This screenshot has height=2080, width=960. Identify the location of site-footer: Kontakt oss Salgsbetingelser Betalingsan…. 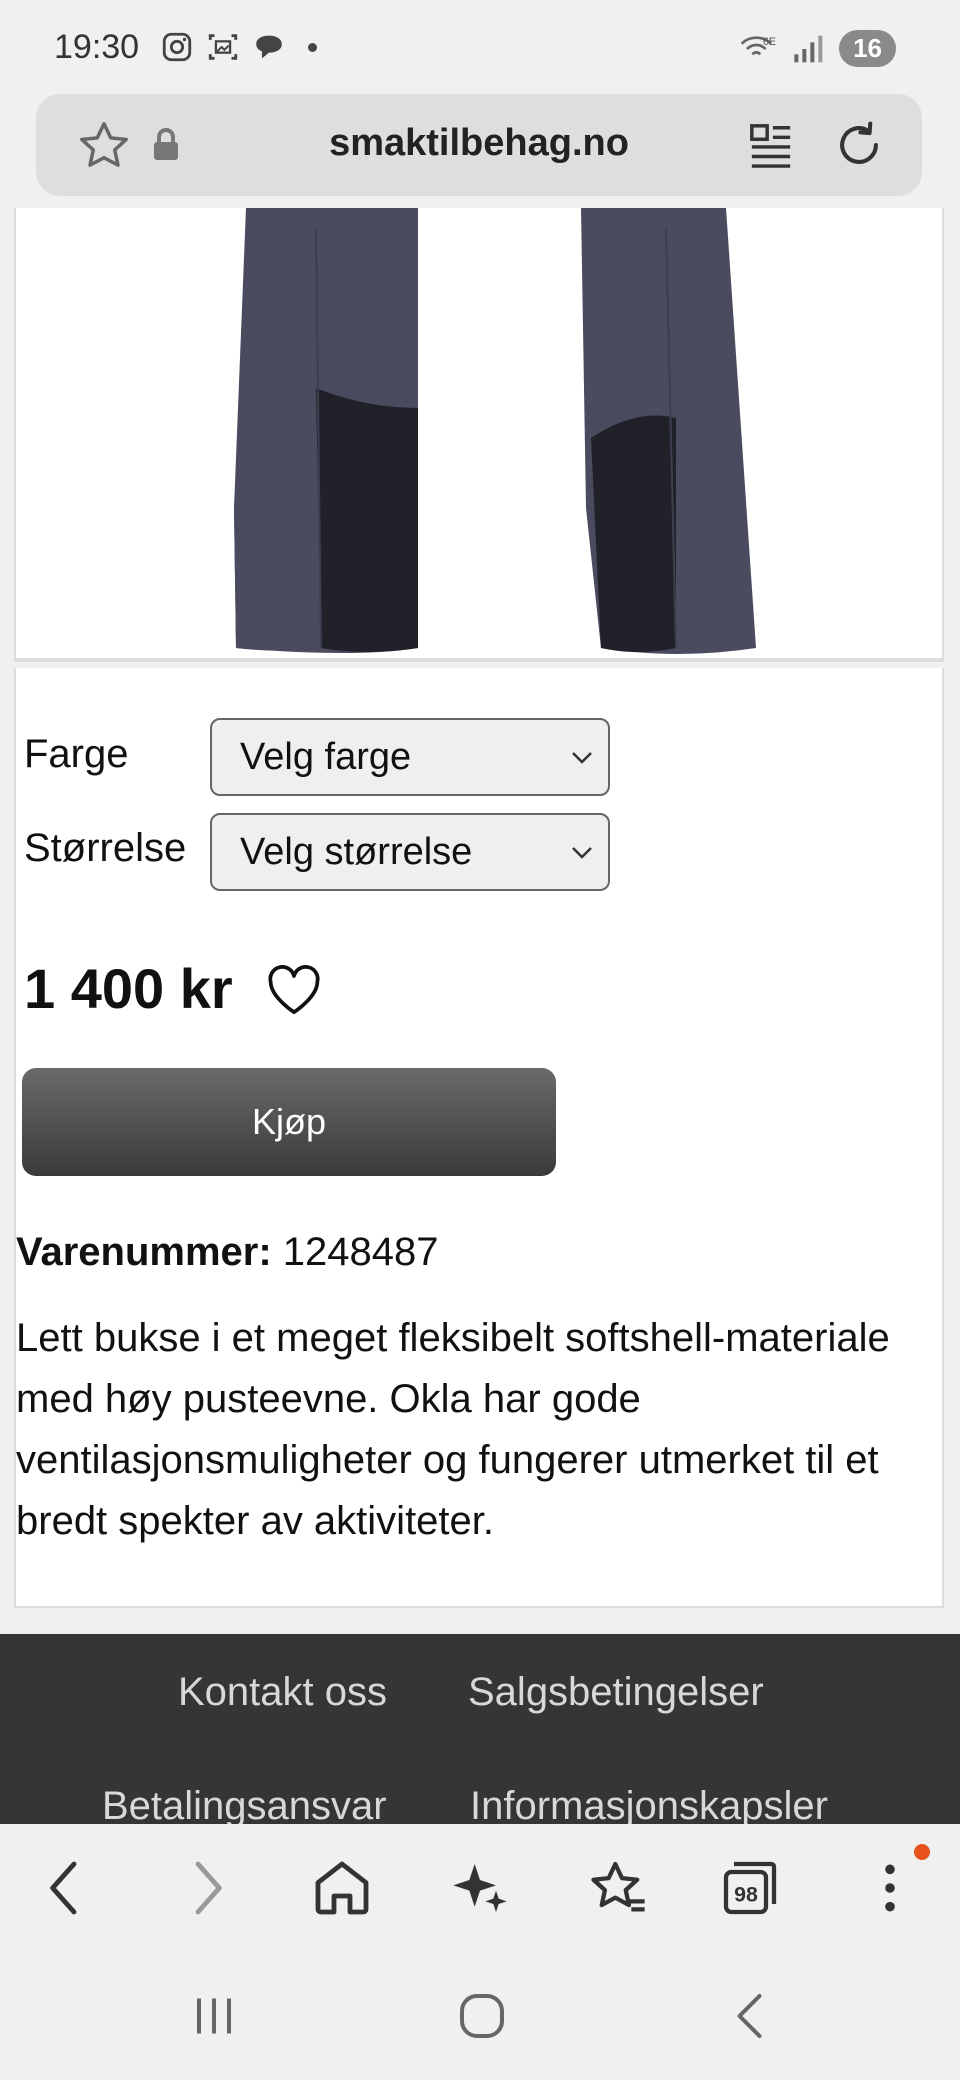
(480, 1729).